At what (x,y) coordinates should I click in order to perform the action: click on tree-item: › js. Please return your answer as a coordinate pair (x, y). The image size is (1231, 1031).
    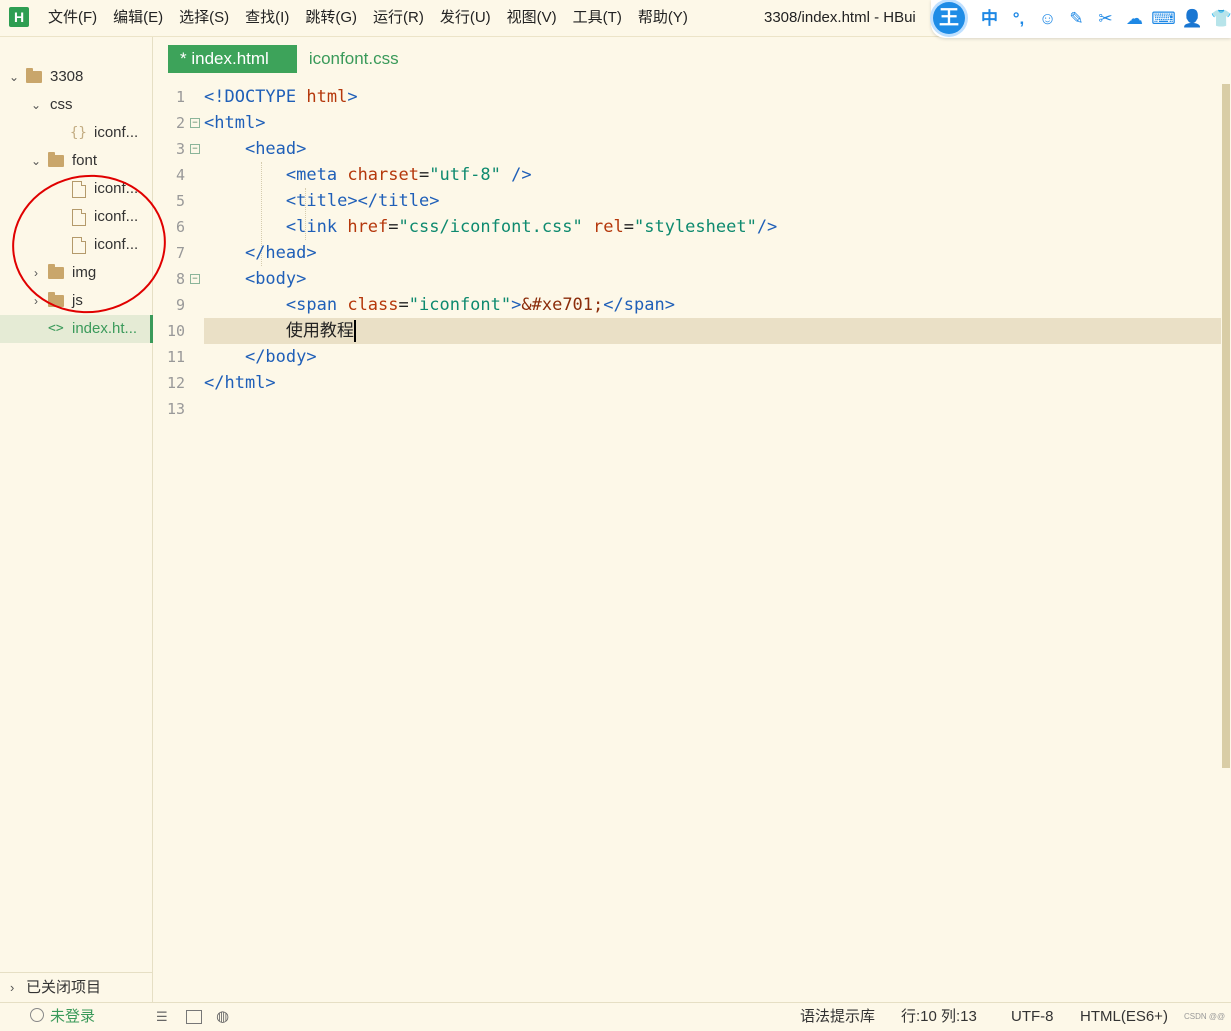
    Looking at the image, I should click on (76, 301).